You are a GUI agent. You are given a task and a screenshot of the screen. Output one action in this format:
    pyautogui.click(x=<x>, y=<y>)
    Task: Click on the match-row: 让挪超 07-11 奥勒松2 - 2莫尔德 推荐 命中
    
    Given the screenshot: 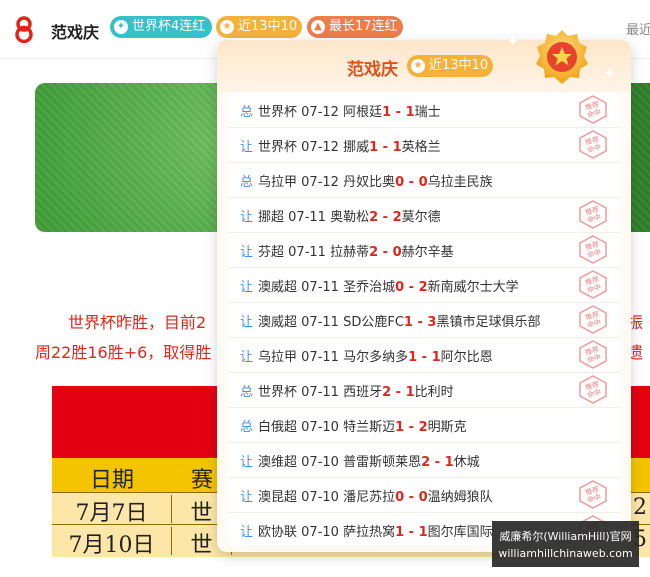 What is the action you would take?
    pyautogui.click(x=424, y=215)
    